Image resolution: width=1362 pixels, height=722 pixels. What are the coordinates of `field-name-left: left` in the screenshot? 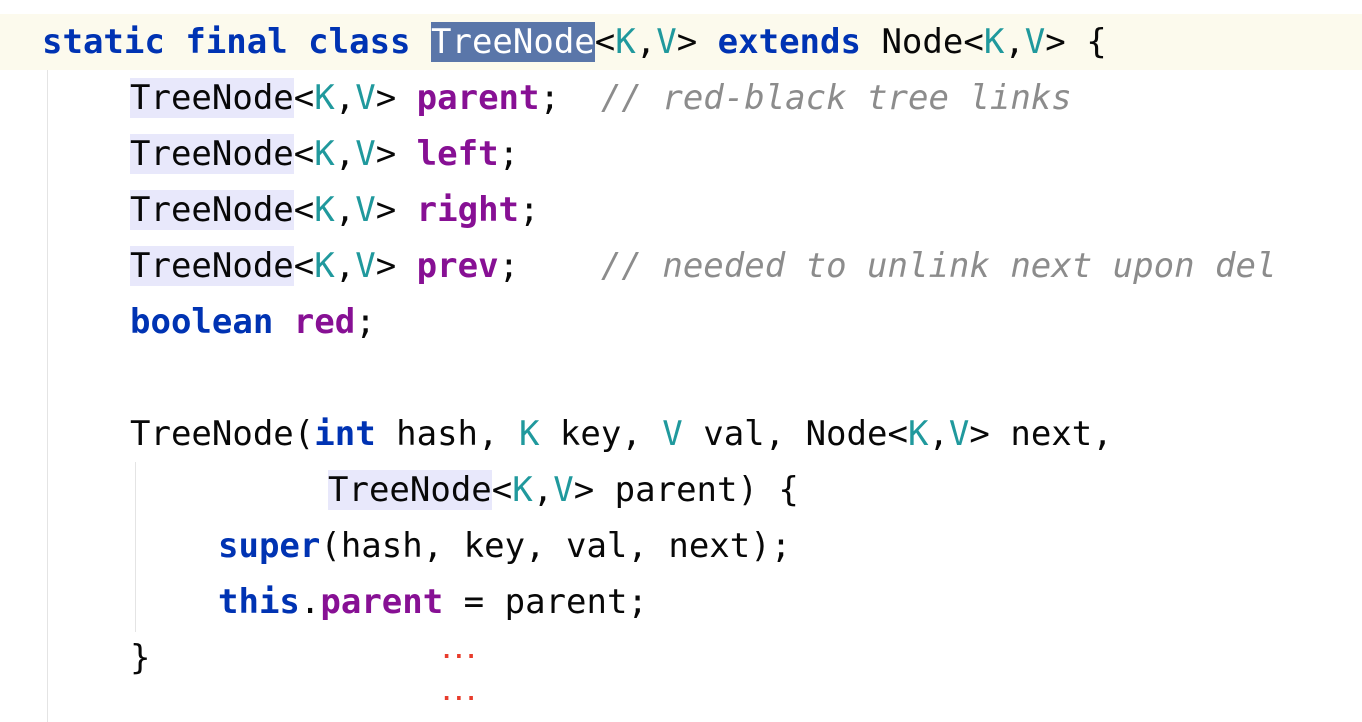 It's located at (457, 154).